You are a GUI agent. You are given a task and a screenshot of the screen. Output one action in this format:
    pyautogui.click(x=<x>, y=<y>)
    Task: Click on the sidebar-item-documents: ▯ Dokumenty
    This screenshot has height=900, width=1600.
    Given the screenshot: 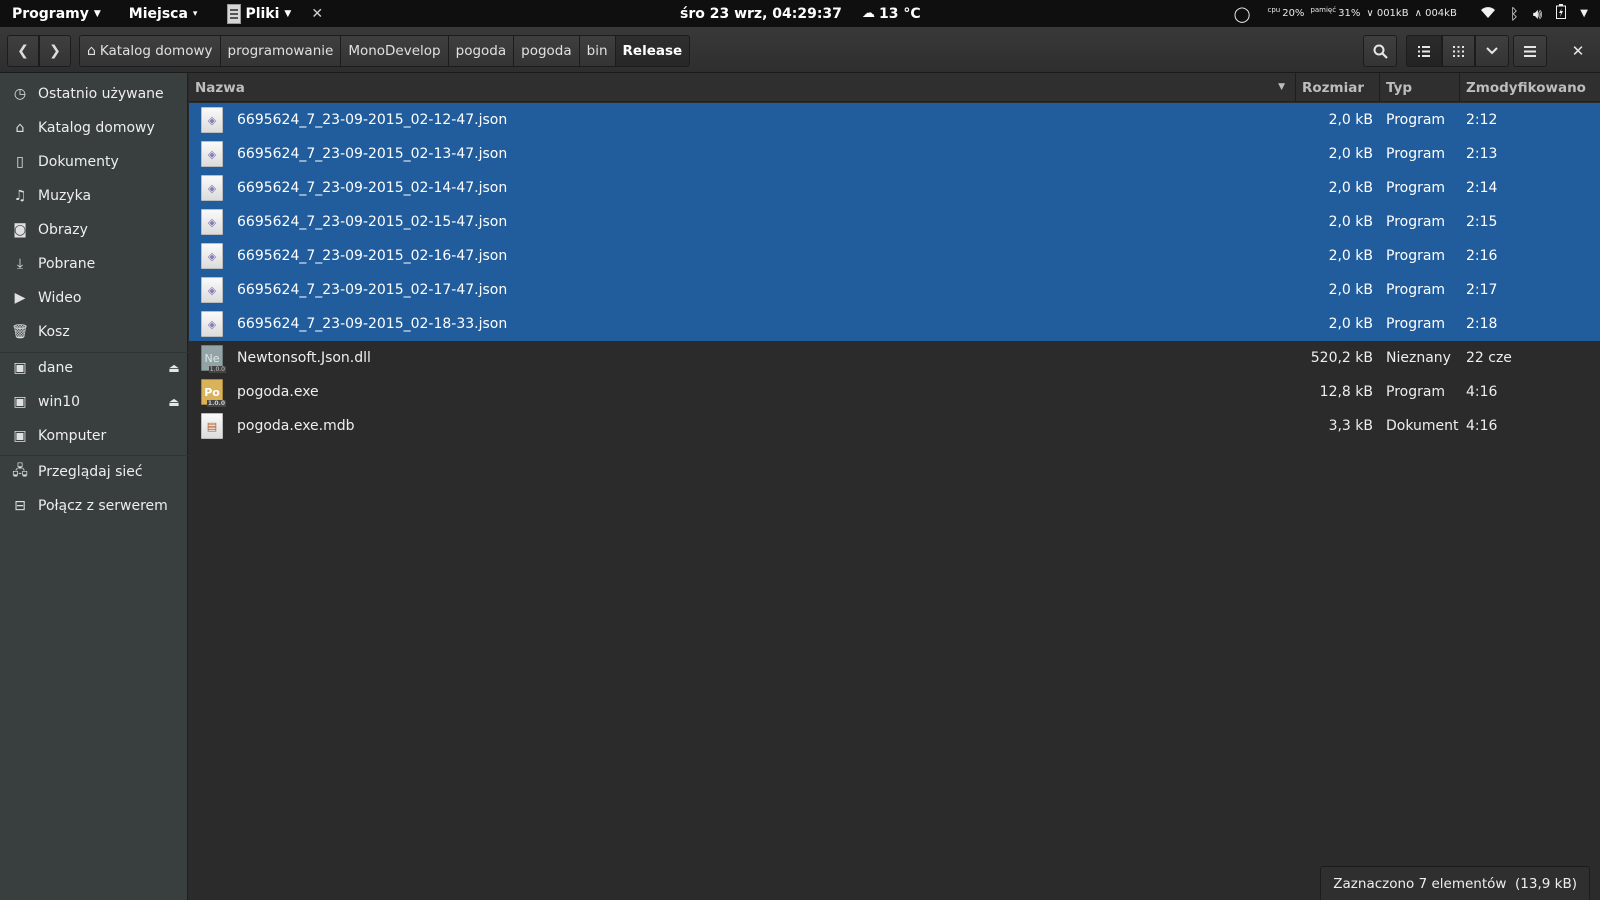 What is the action you would take?
    pyautogui.click(x=94, y=162)
    